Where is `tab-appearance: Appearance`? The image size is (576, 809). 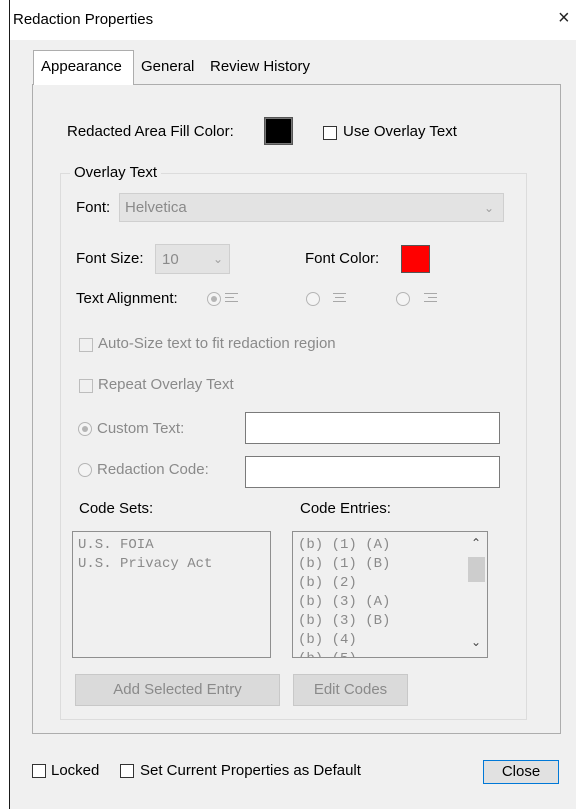
tab-appearance: Appearance is located at coordinates (83, 67).